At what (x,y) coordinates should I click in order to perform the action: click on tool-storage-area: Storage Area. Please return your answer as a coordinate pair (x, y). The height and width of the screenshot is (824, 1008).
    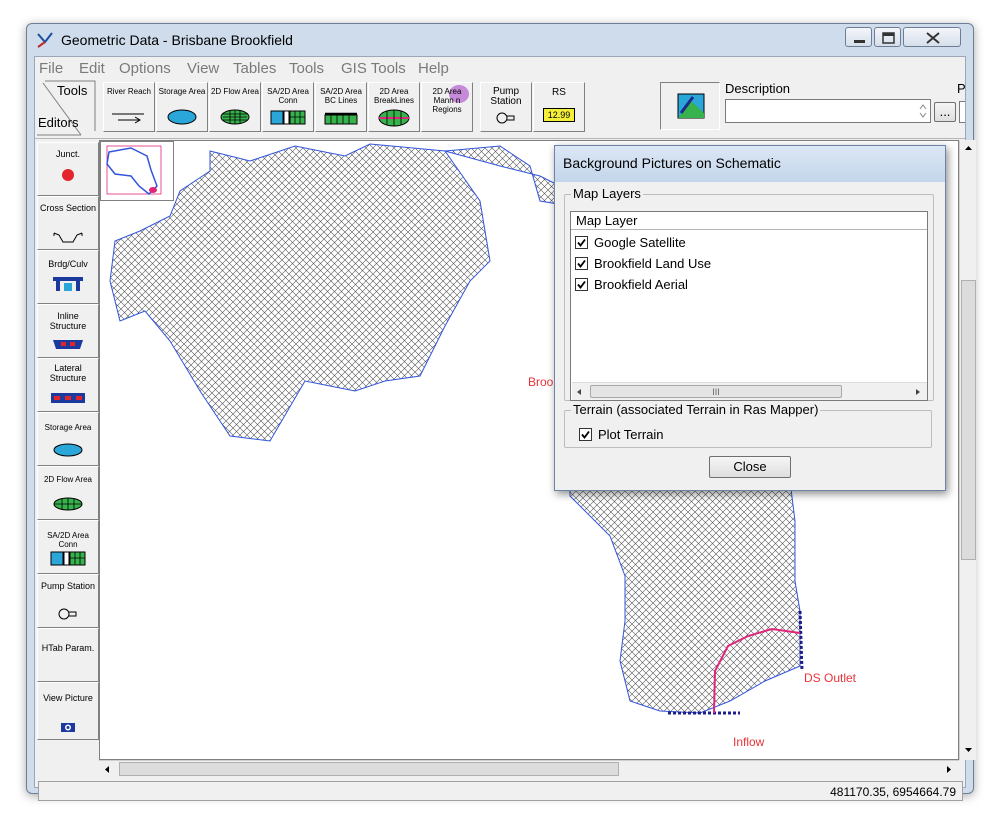
    Looking at the image, I should click on (182, 107).